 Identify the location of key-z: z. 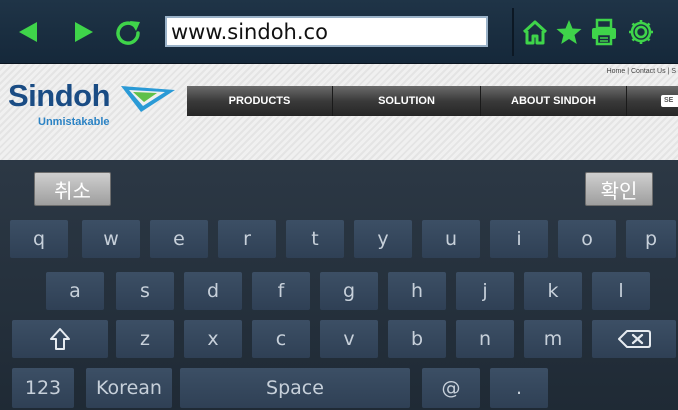
(145, 339).